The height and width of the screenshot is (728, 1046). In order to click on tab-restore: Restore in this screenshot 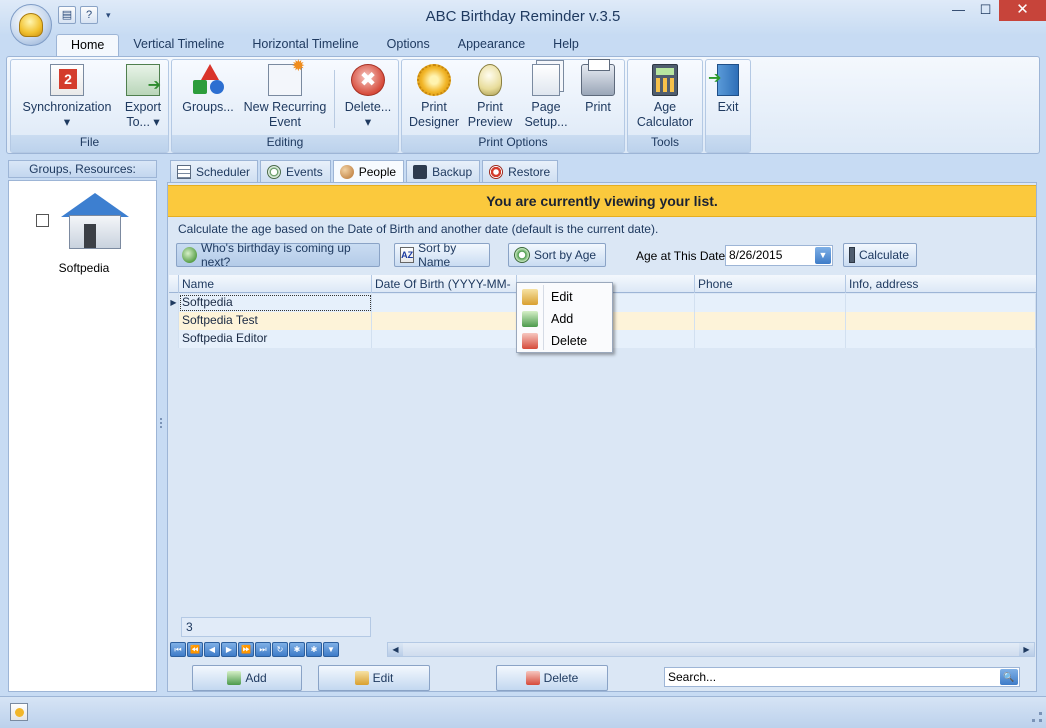, I will do `click(520, 171)`.